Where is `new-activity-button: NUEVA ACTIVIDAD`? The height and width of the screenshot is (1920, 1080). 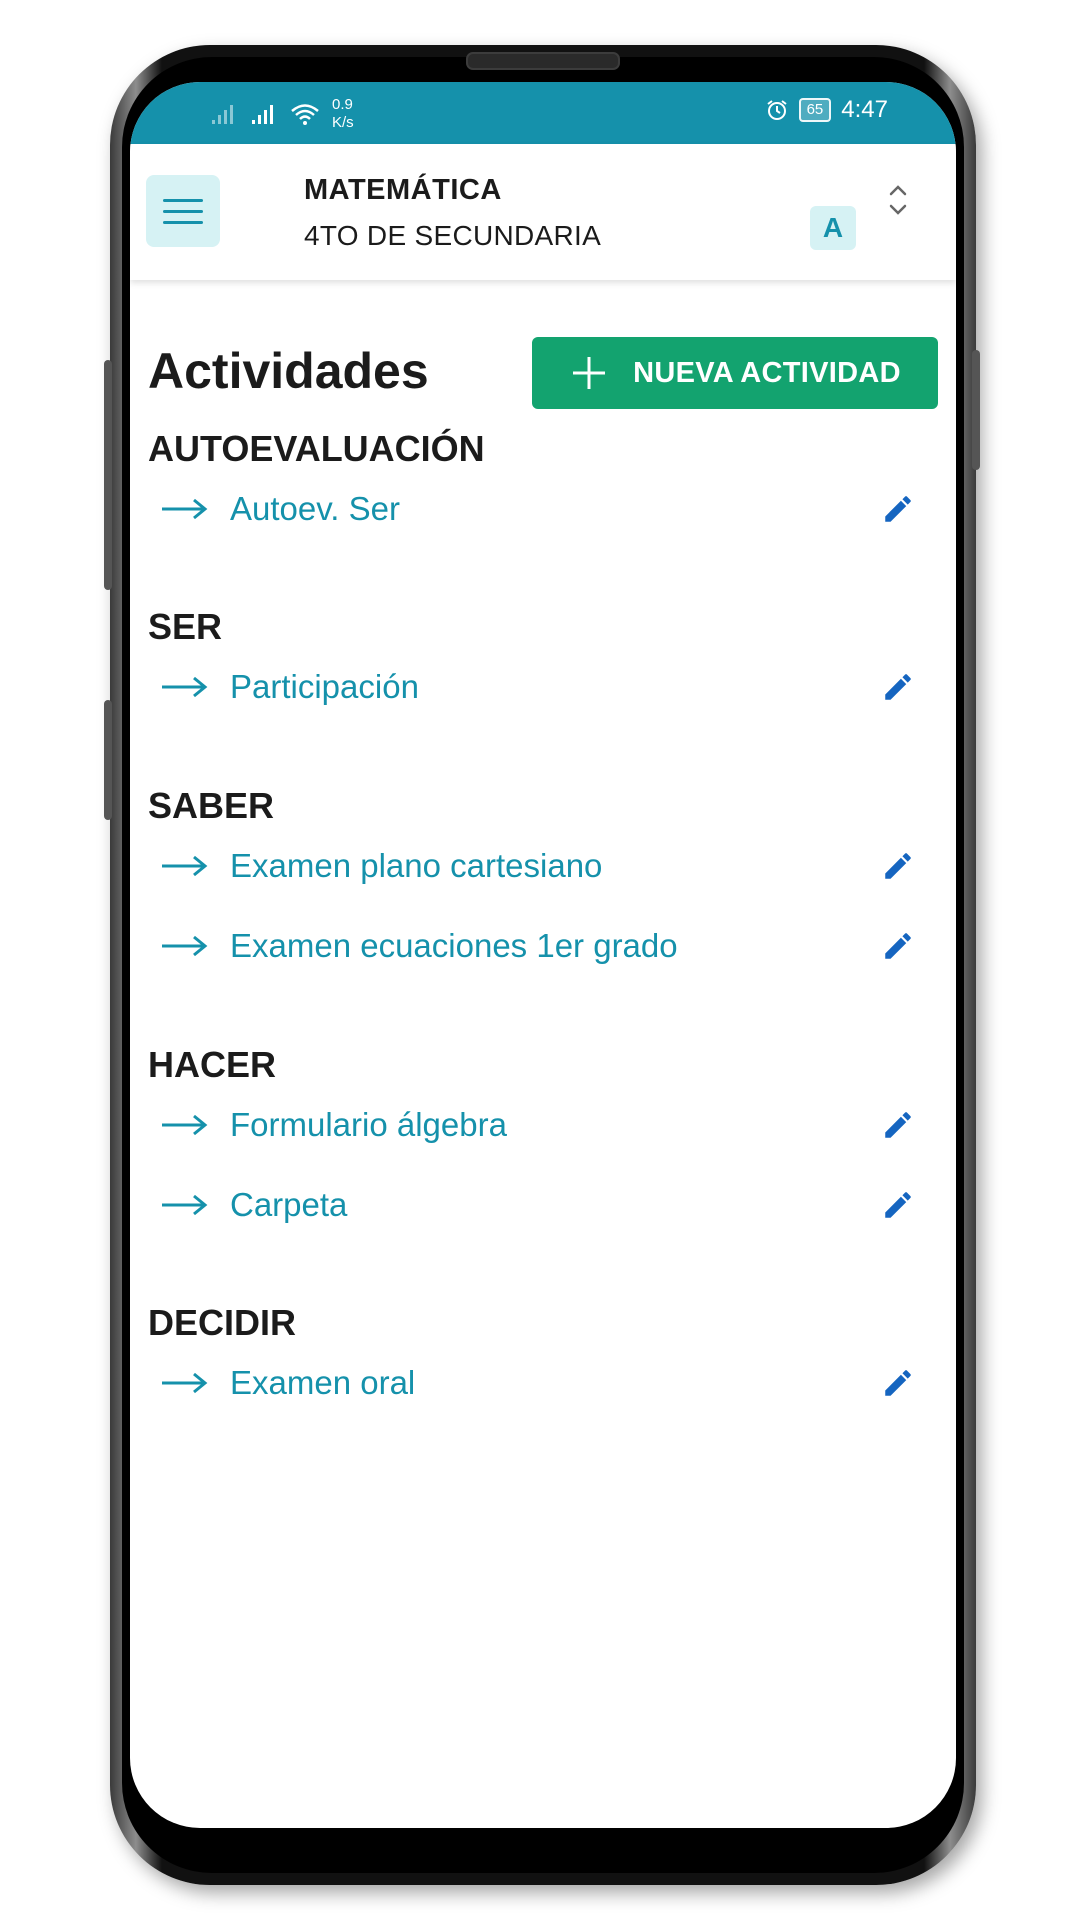
new-activity-button: NUEVA ACTIVIDAD is located at coordinates (735, 373).